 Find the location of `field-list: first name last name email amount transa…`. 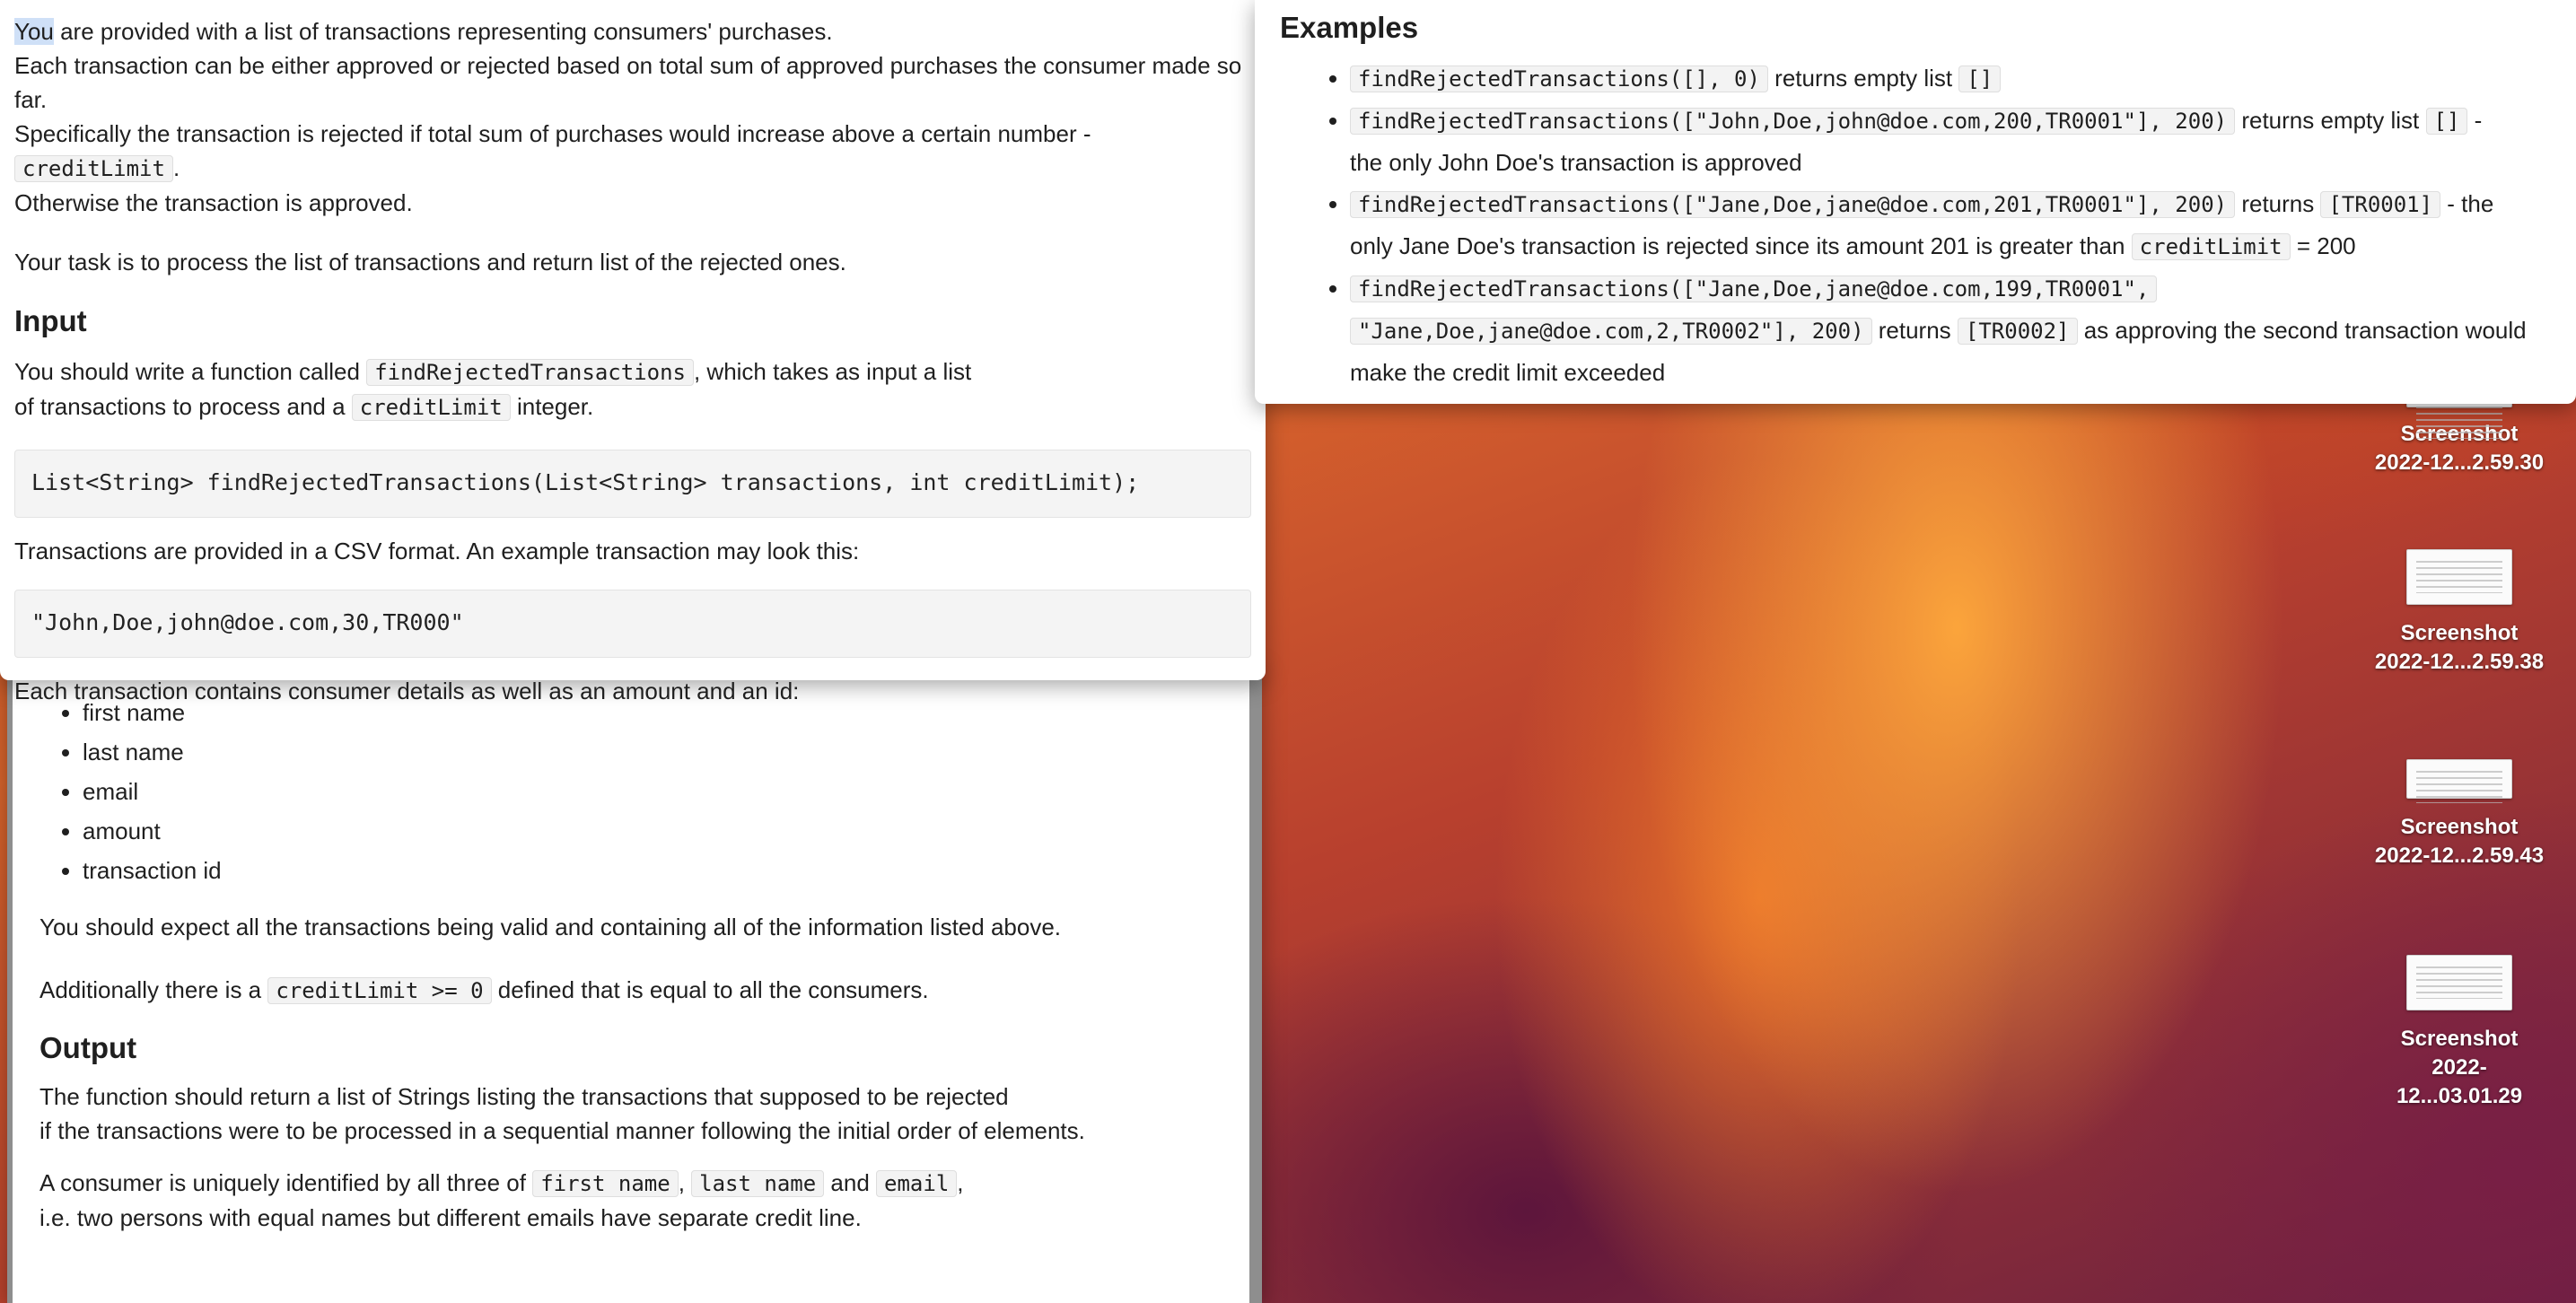

field-list: first name last name email amount transa… is located at coordinates (631, 792).